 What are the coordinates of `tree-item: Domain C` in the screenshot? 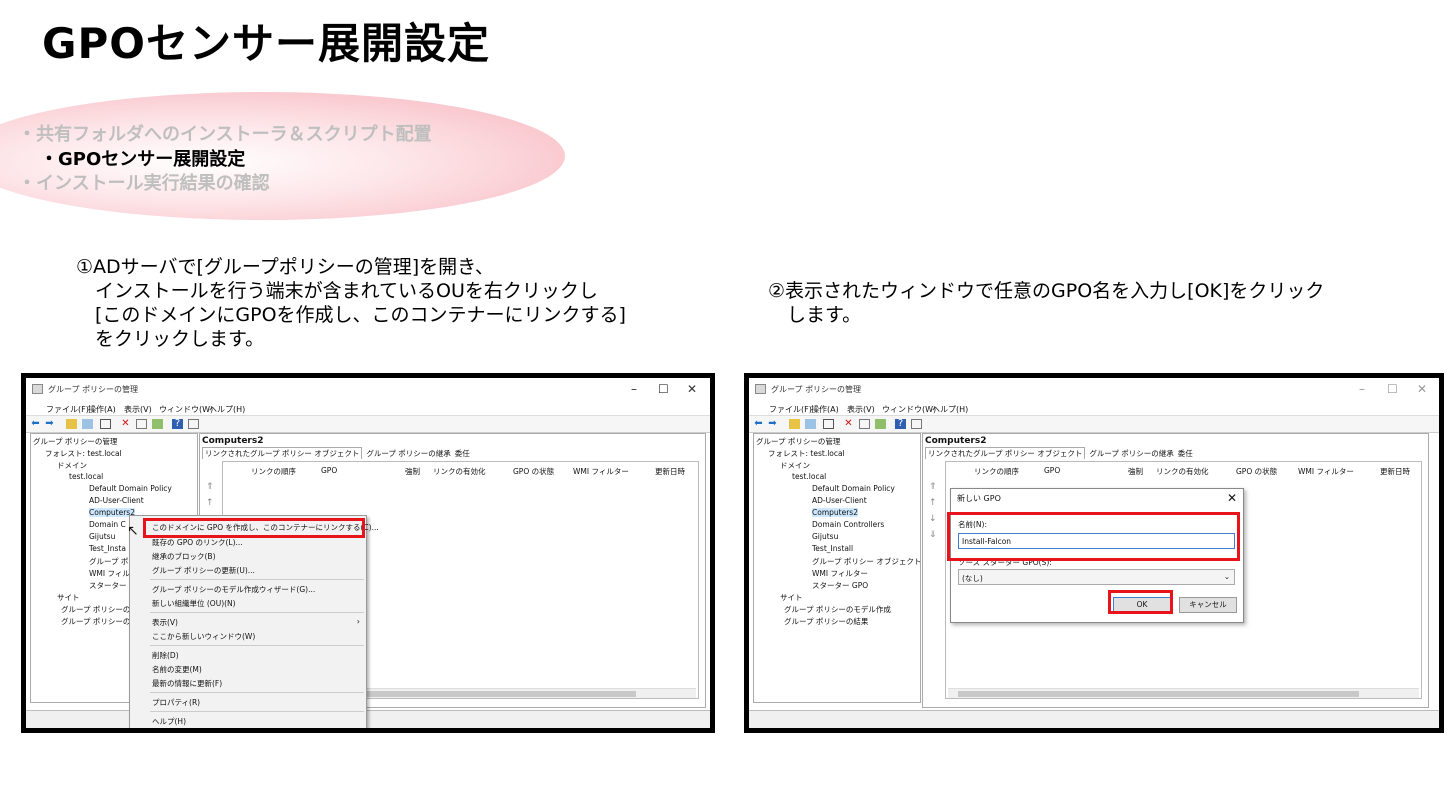 It's located at (107, 524).